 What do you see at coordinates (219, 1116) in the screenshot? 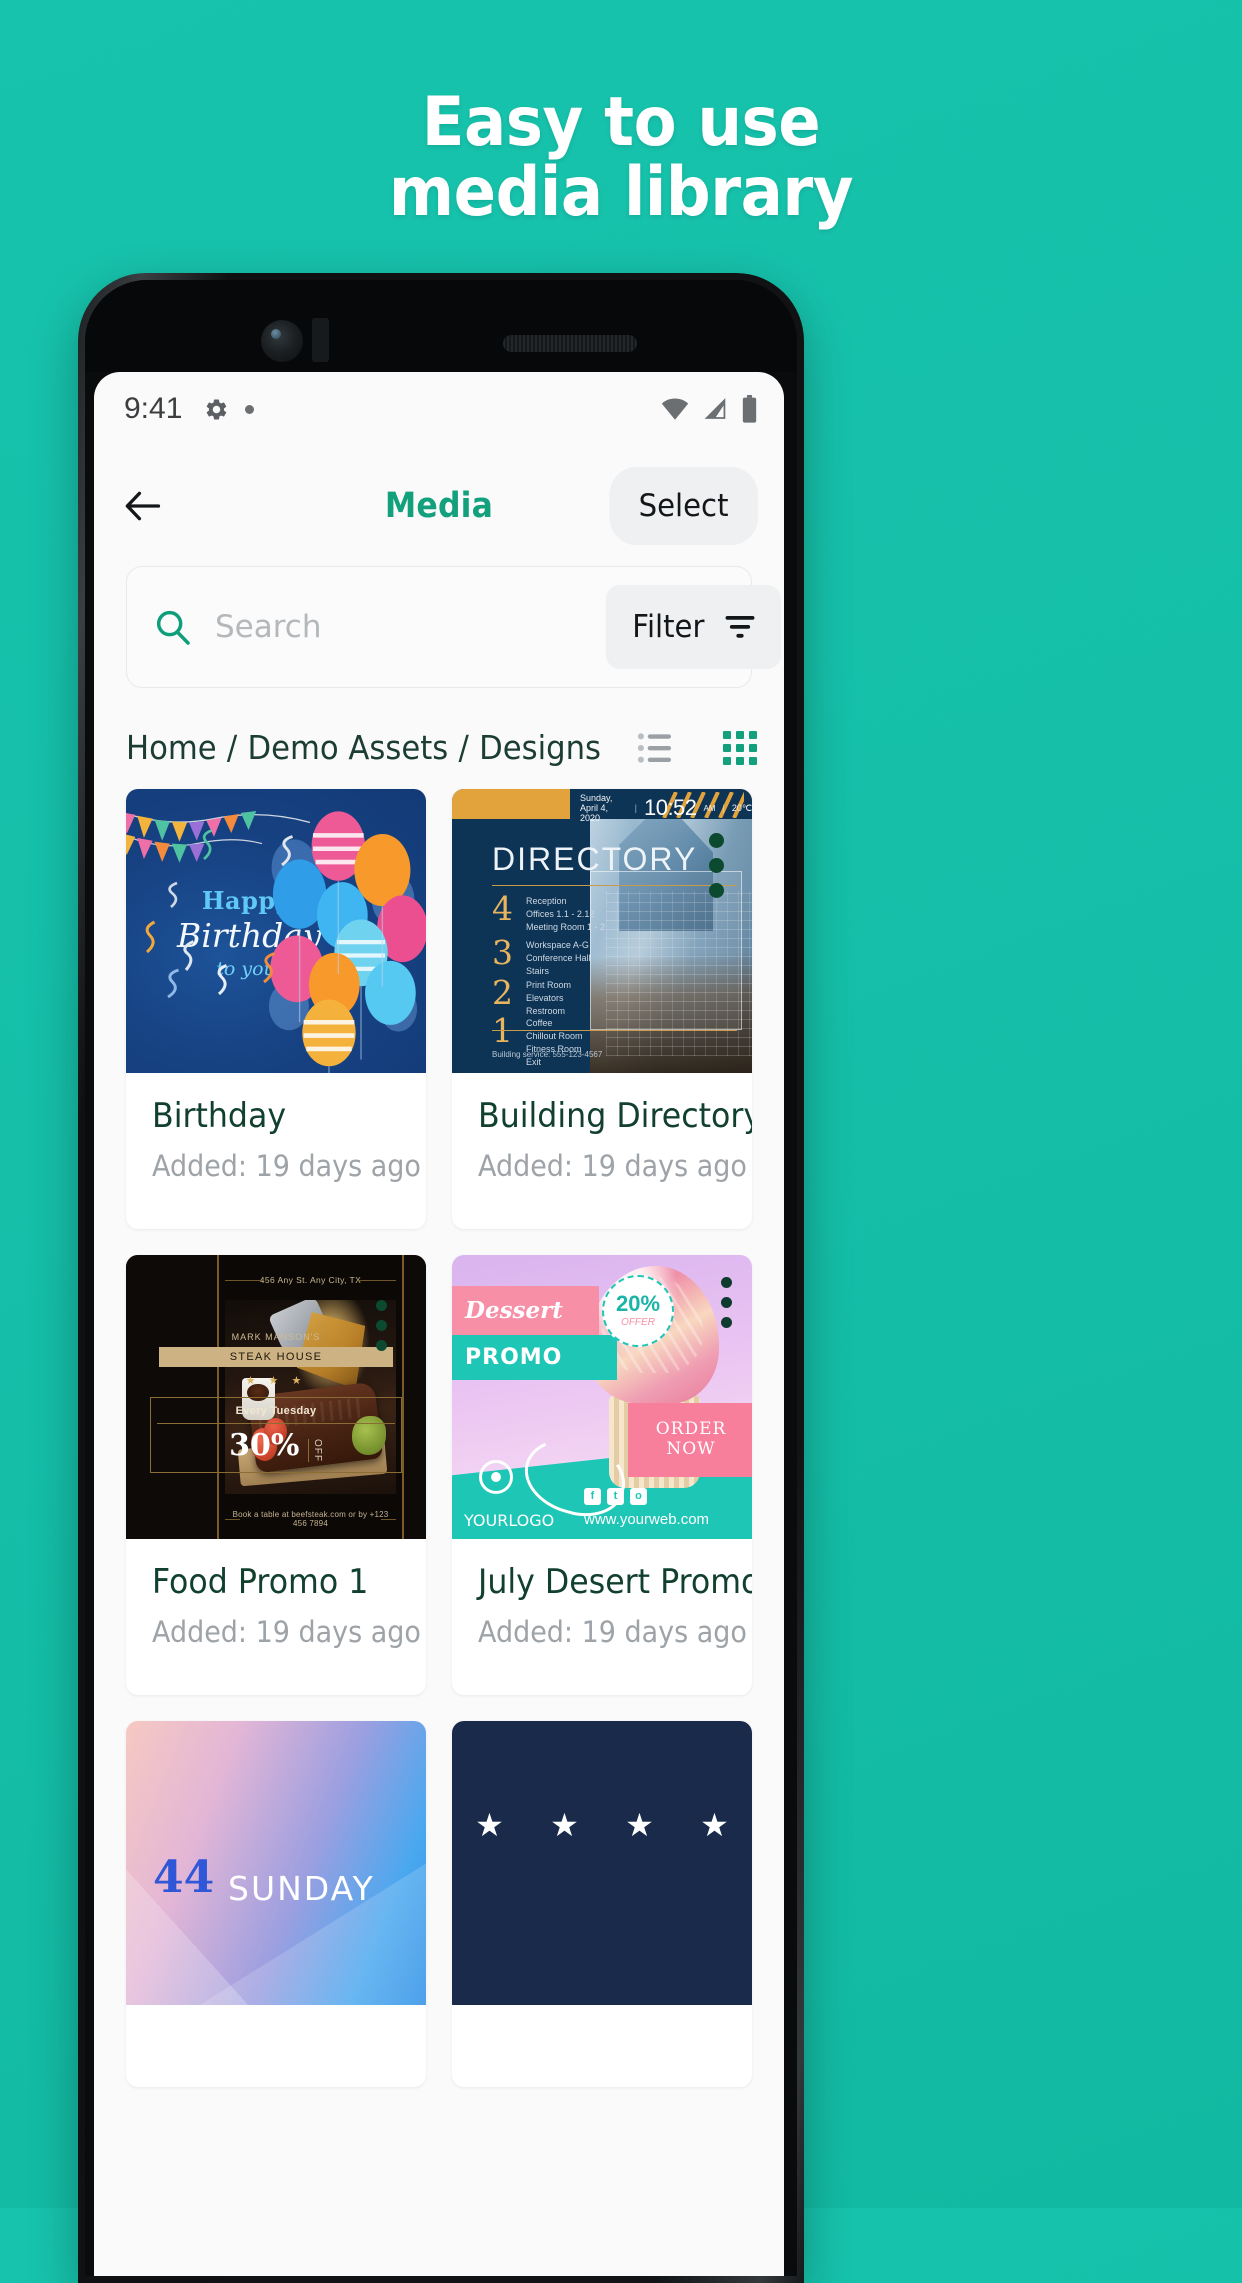
I see `media-card-title: Birthday` at bounding box center [219, 1116].